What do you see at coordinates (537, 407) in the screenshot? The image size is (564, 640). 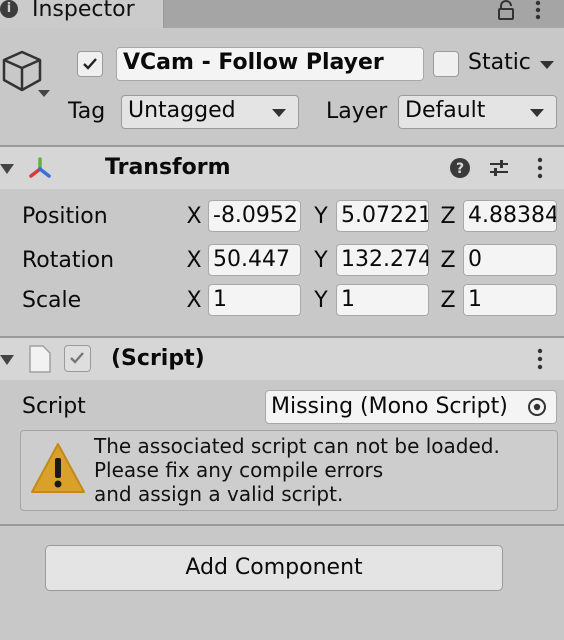 I see `object-picker-icon` at bounding box center [537, 407].